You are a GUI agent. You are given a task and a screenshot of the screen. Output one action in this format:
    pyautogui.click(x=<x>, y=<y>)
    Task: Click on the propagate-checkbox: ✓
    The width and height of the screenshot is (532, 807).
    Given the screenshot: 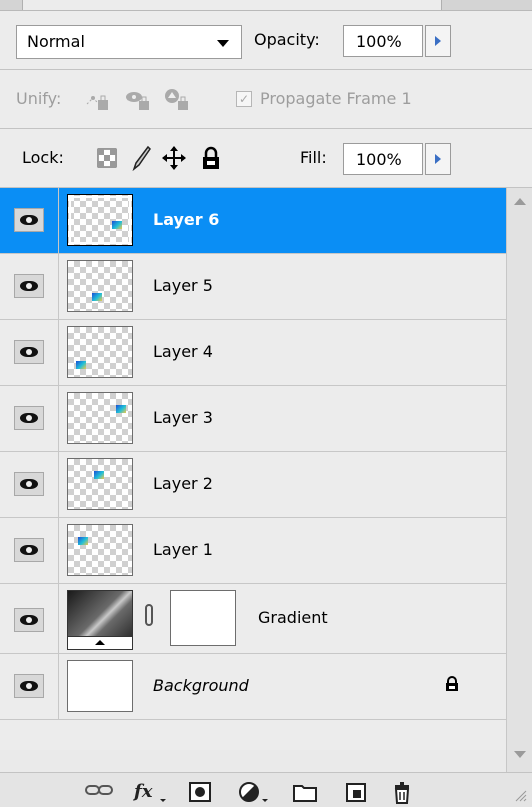 What is the action you would take?
    pyautogui.click(x=244, y=99)
    